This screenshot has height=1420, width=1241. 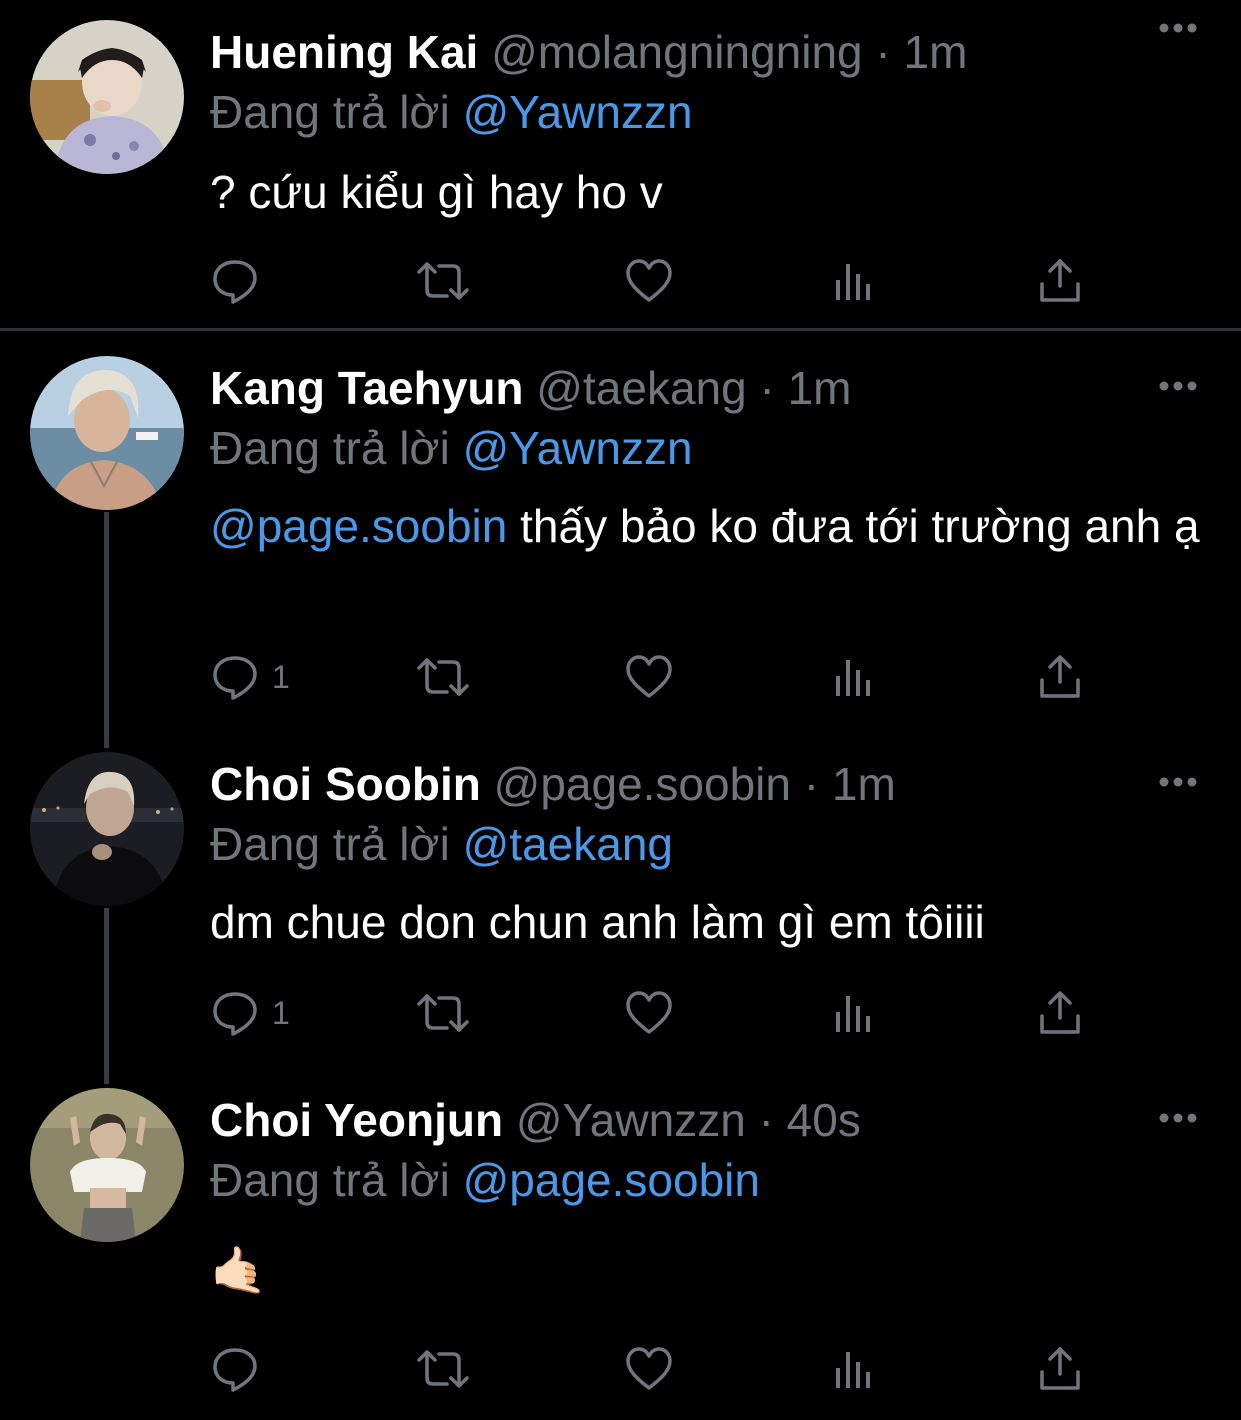 I want to click on replying-to-mention: @taekang, so click(x=568, y=844).